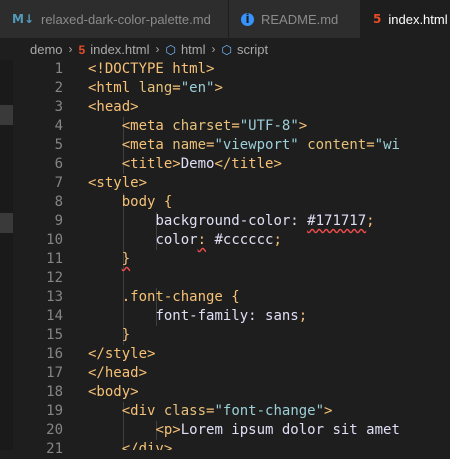 This screenshot has height=459, width=450. I want to click on code-token: Lorem ipsum dolor sit amet, so click(290, 430).